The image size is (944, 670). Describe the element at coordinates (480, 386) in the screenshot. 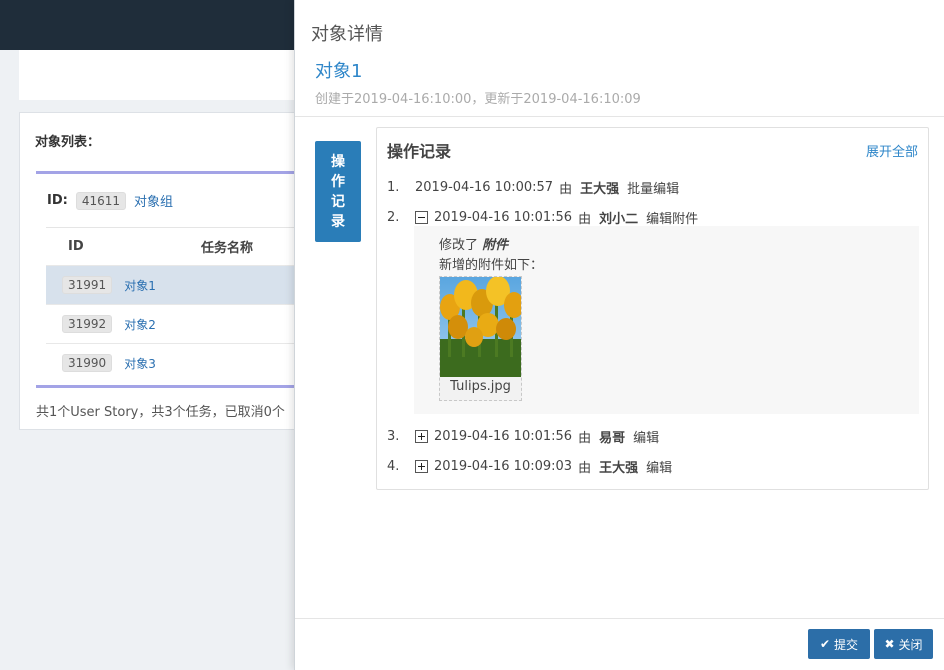

I see `attachment-name: Tulips.jpg` at that location.